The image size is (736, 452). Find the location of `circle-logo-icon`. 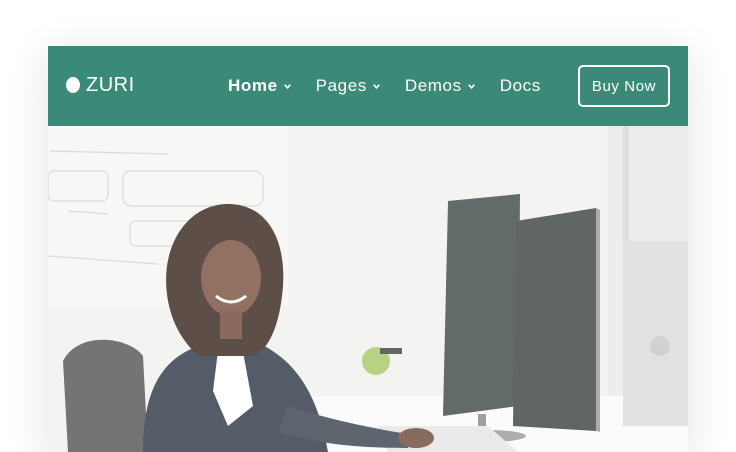

circle-logo-icon is located at coordinates (73, 85).